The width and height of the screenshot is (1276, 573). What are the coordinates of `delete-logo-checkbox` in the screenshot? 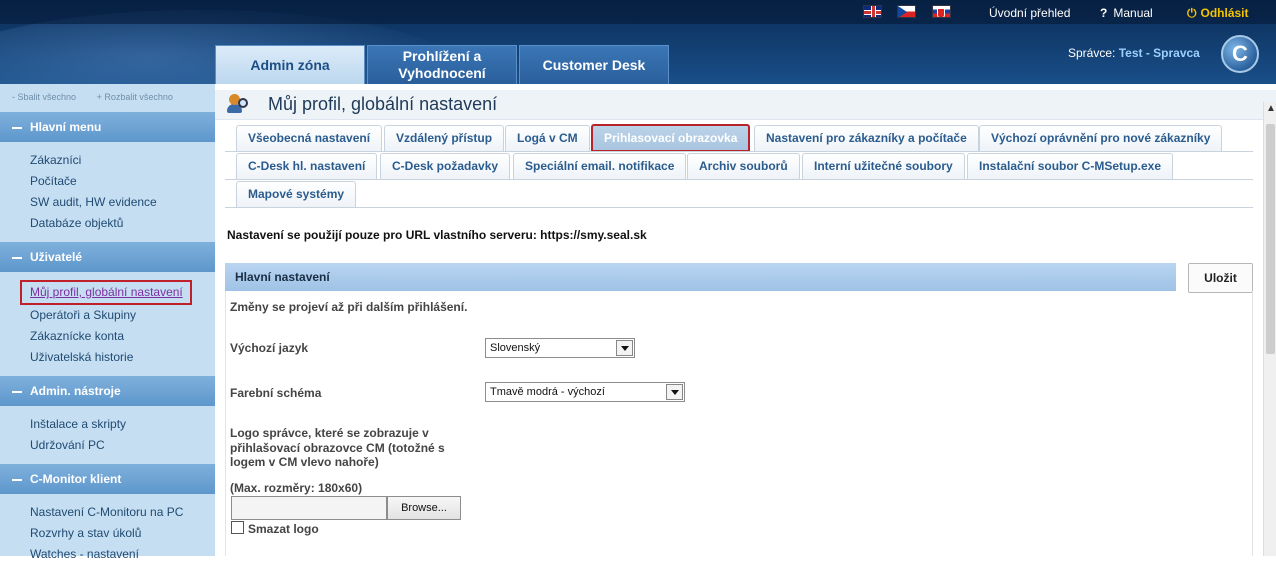 It's located at (237, 527).